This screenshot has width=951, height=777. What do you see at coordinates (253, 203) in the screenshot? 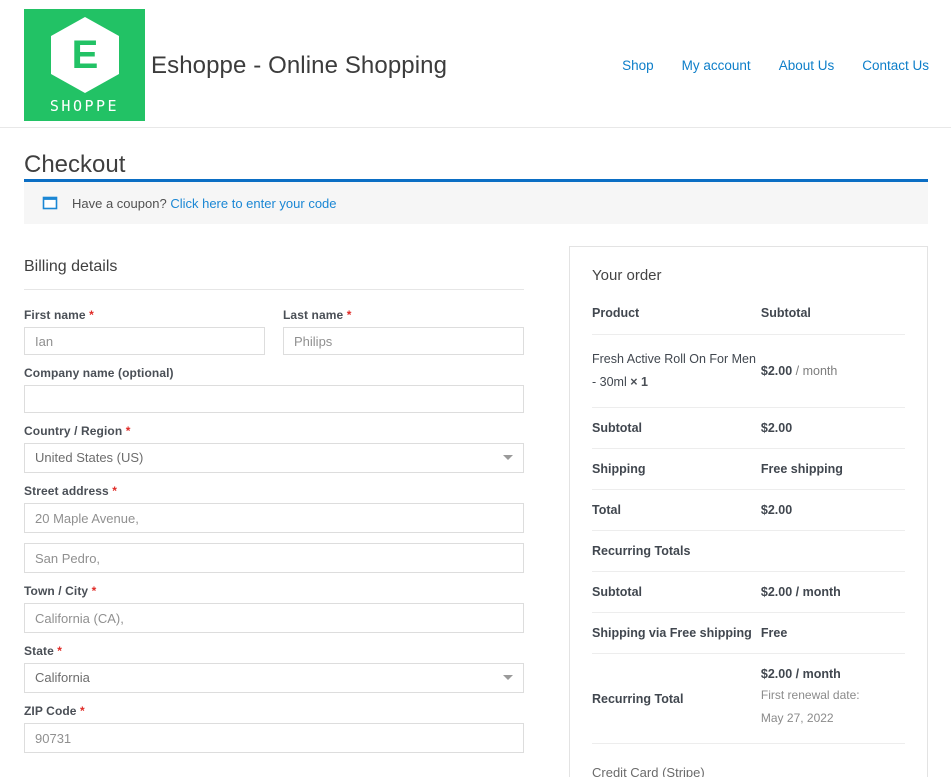
I see `coupon-link: Click here to enter your code` at bounding box center [253, 203].